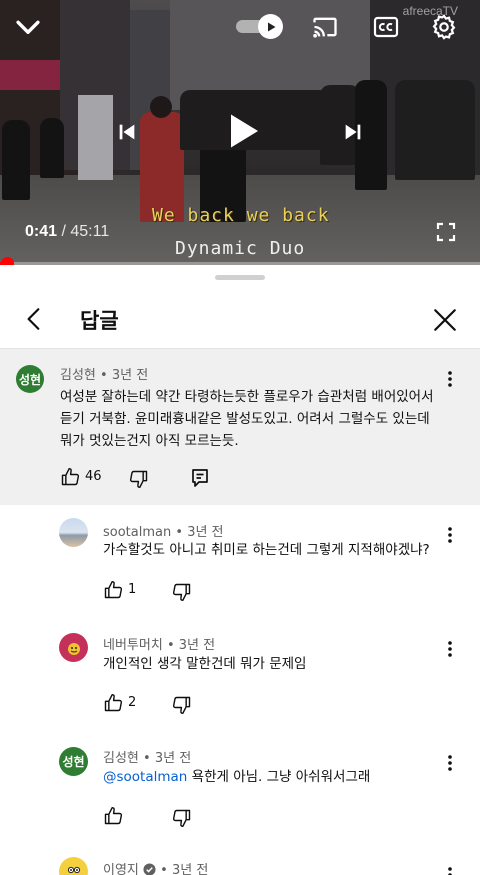  What do you see at coordinates (240, 317) in the screenshot?
I see `replies-header: 답글` at bounding box center [240, 317].